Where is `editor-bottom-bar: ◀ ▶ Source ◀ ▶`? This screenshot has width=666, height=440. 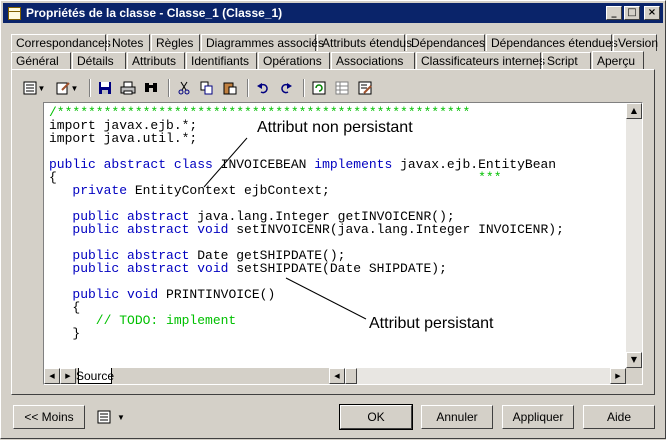
editor-bottom-bar: ◀ ▶ Source ◀ ▶ is located at coordinates (343, 376).